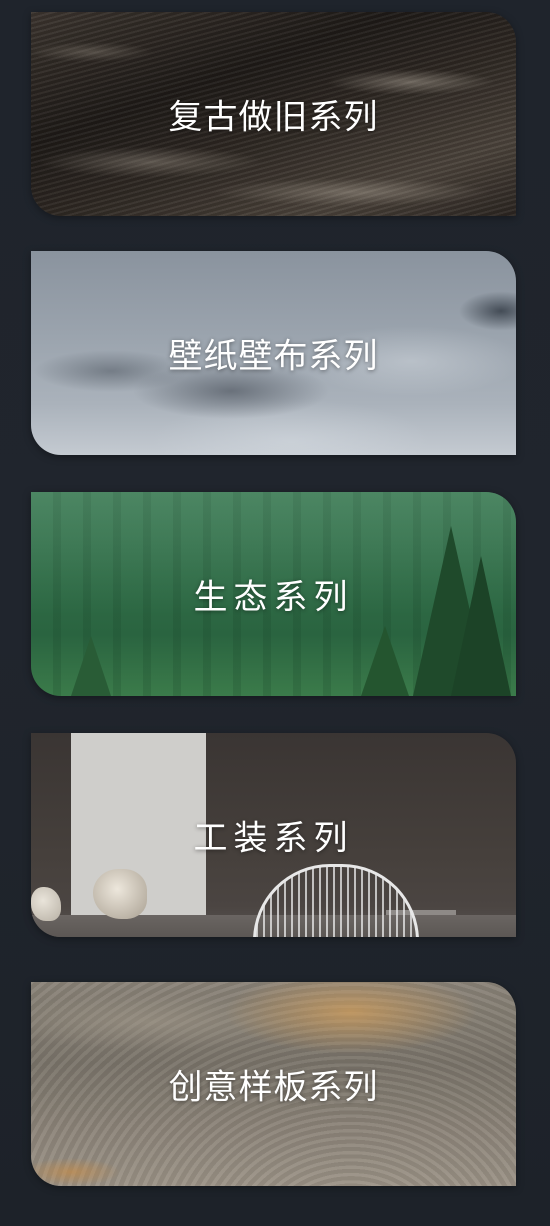 This screenshot has height=1226, width=550. Describe the element at coordinates (273, 356) in the screenshot. I see `card-label: 壁纸壁布系列` at that location.